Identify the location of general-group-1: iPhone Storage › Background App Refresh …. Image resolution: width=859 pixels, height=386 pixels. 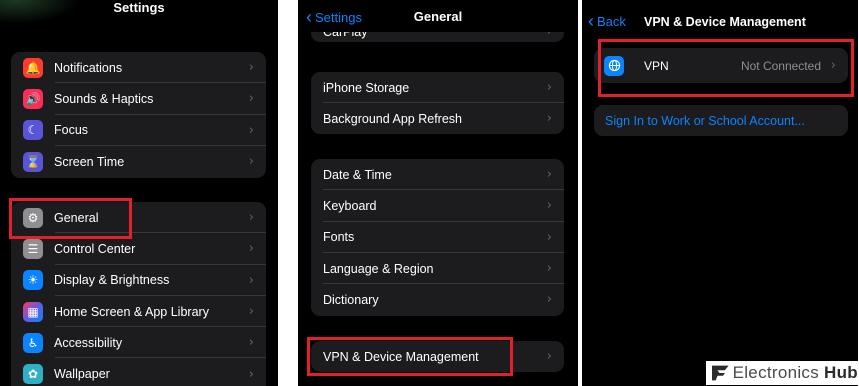
(437, 103).